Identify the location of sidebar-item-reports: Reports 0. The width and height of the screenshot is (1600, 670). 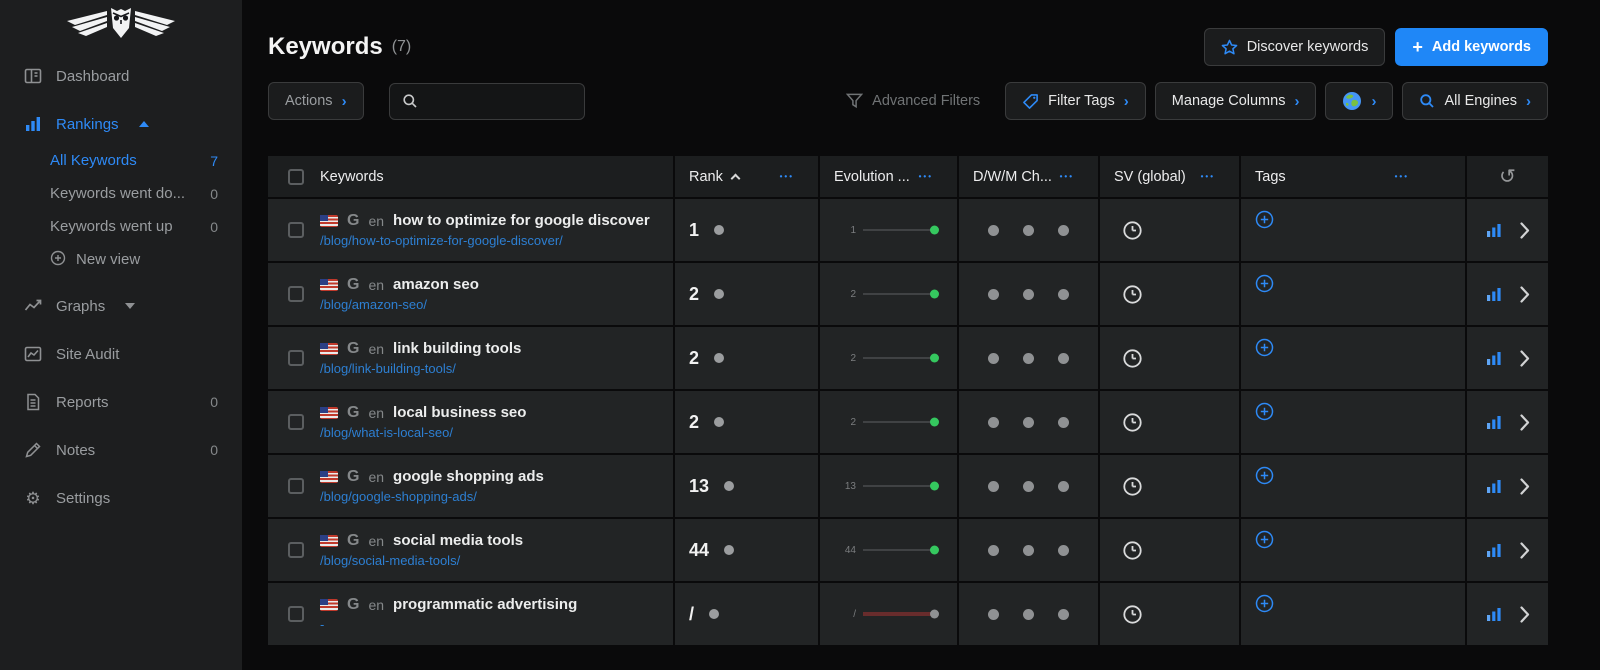
(121, 402).